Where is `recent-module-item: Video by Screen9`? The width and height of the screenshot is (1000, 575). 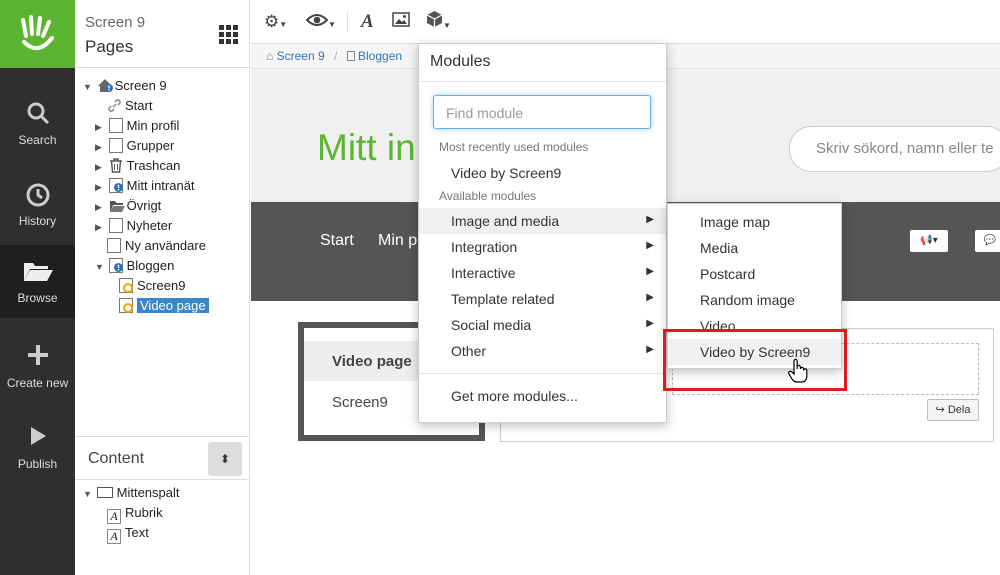
recent-module-item: Video by Screen9 is located at coordinates (542, 173).